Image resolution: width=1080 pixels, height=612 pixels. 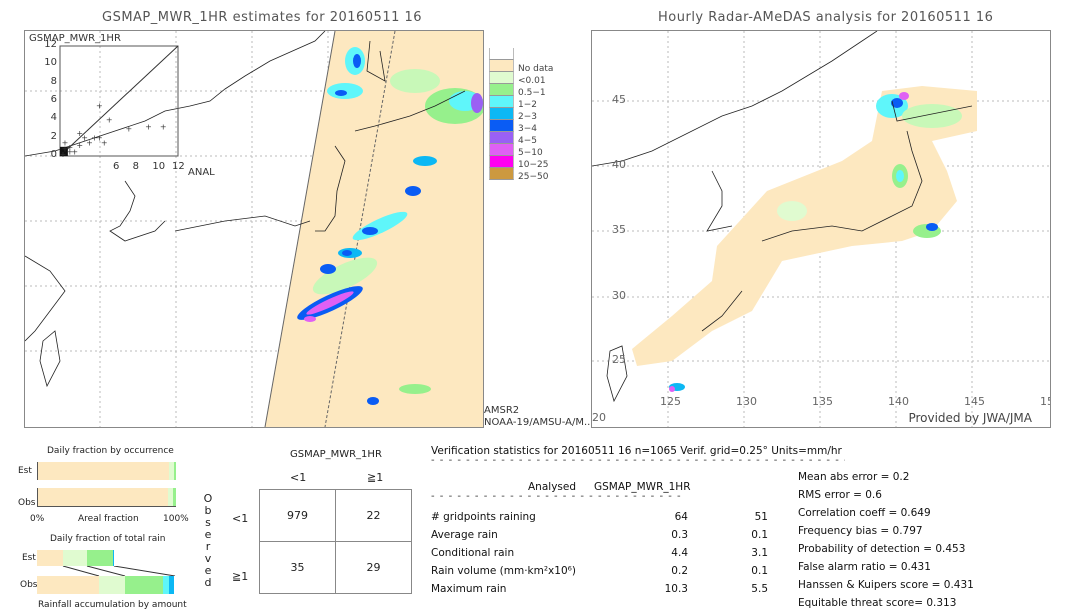 I want to click on legend-label: 10−25, so click(x=533, y=165).